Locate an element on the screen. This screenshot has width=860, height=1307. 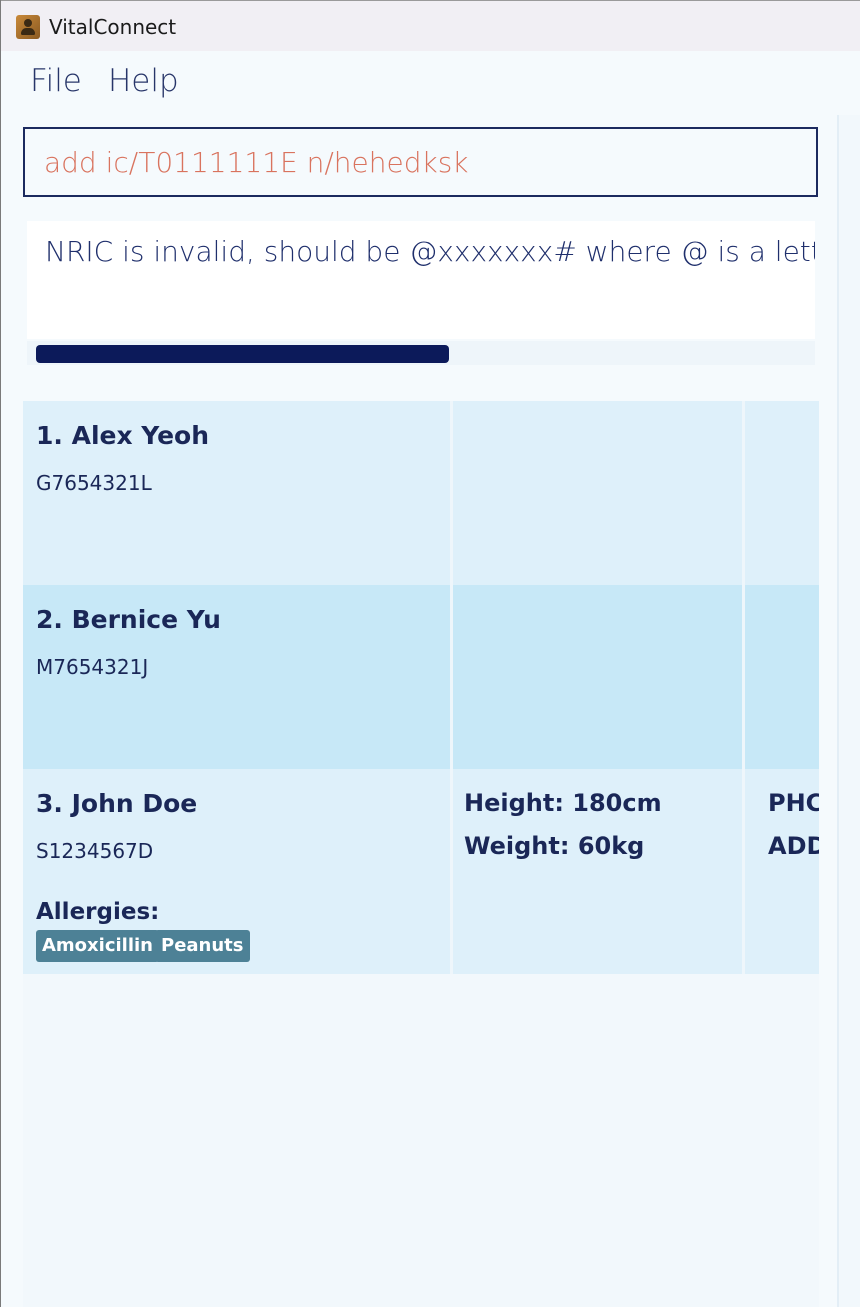
title-bar: VitalConnect is located at coordinates (430, 26).